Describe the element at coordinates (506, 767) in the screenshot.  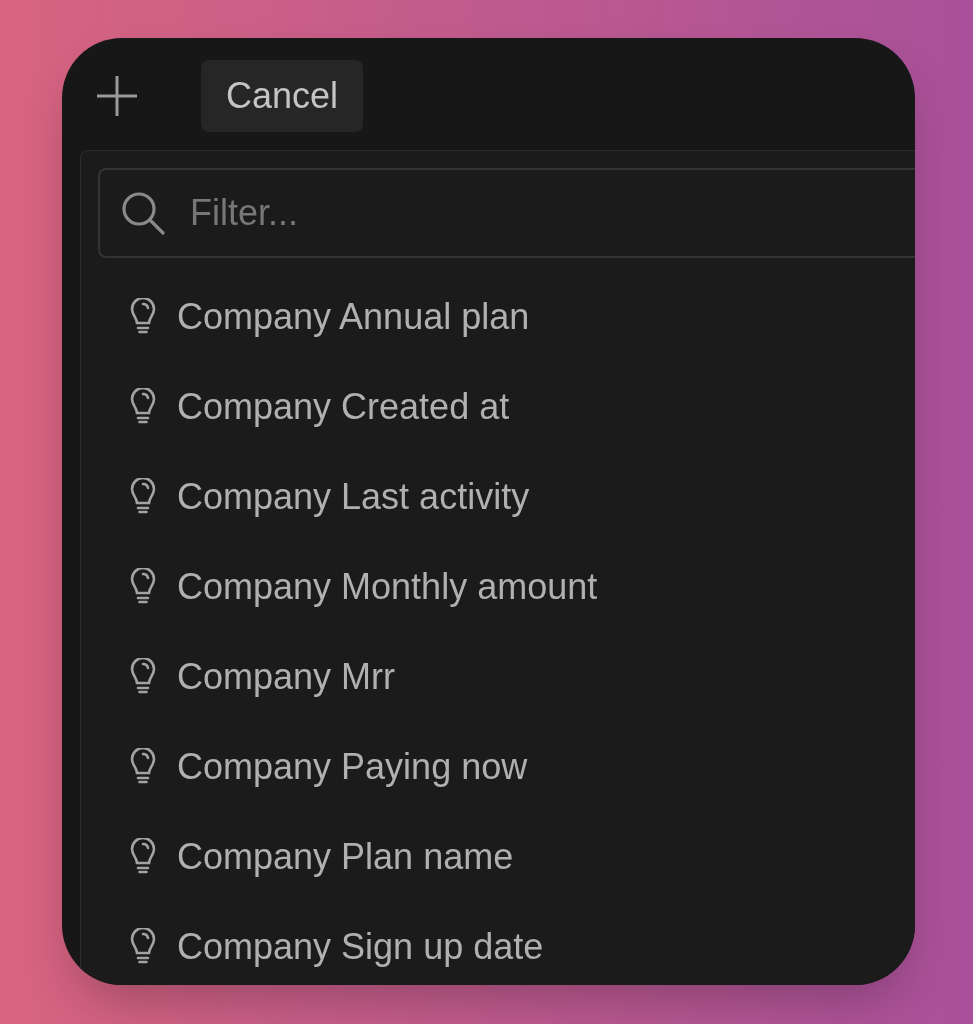
I see `field-option: Company Paying now` at that location.